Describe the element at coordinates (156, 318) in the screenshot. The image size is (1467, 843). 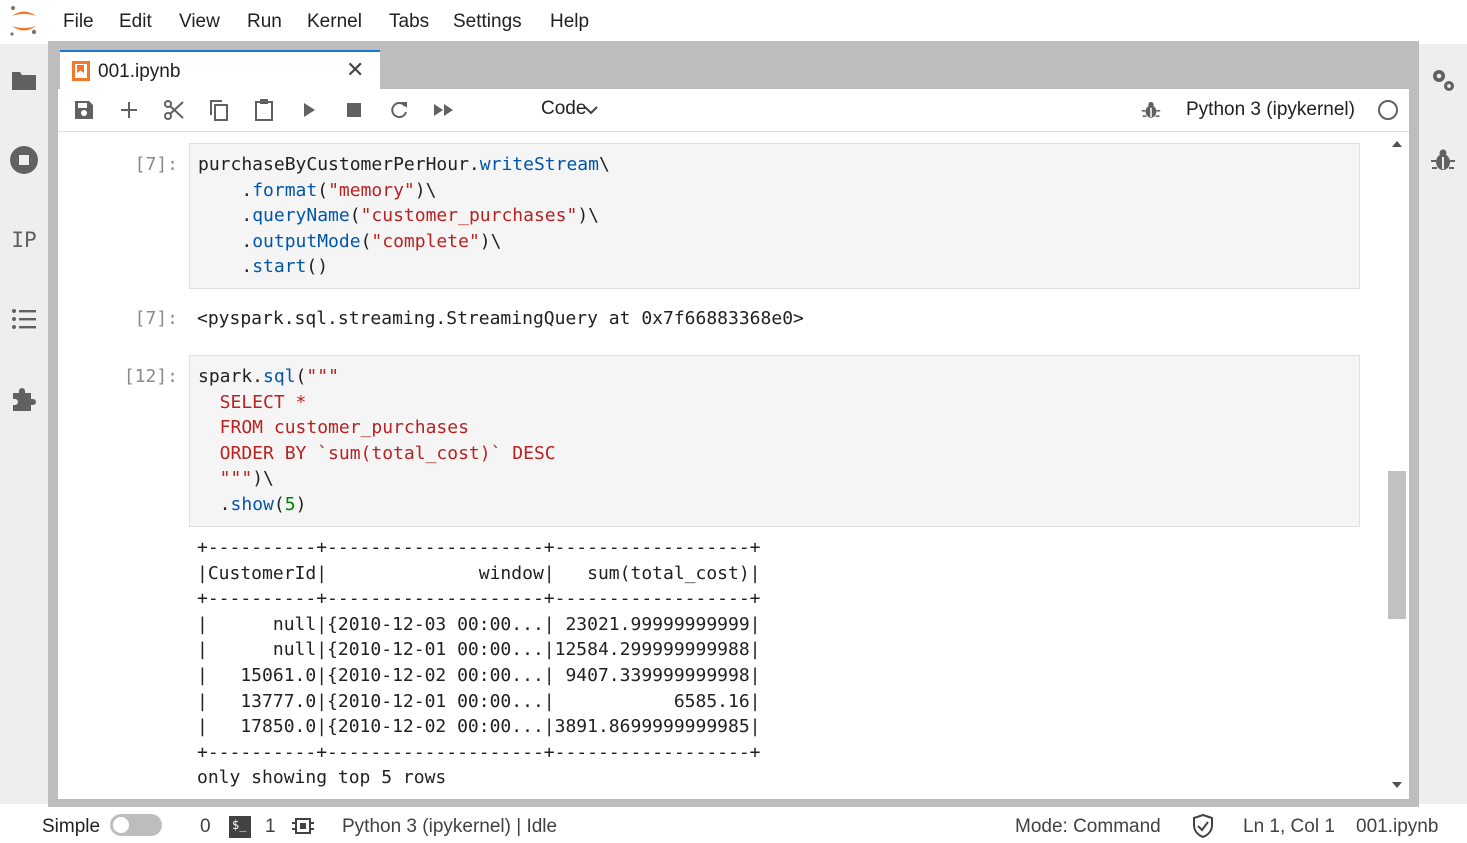
I see `output-prompt: [7]:` at that location.